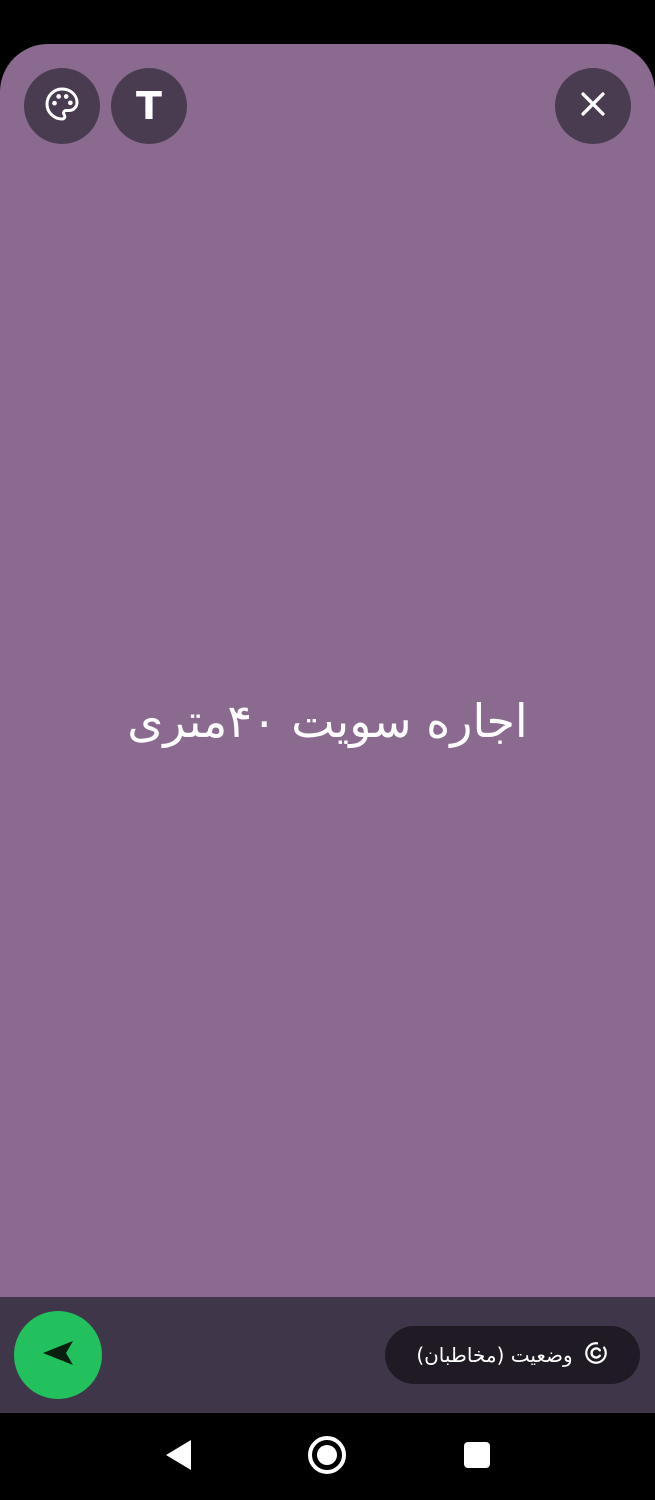 This screenshot has height=1500, width=655. I want to click on home-circle-icon, so click(327, 1457).